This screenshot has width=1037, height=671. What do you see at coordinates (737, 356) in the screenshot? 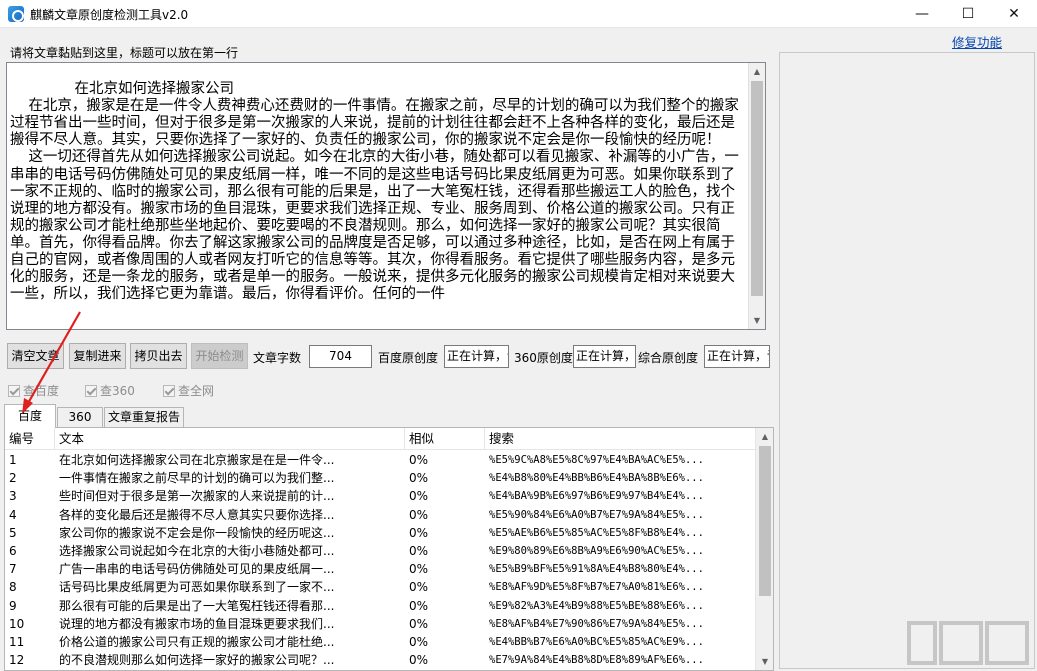
I see `overall-originality-field: 正在计算，请` at bounding box center [737, 356].